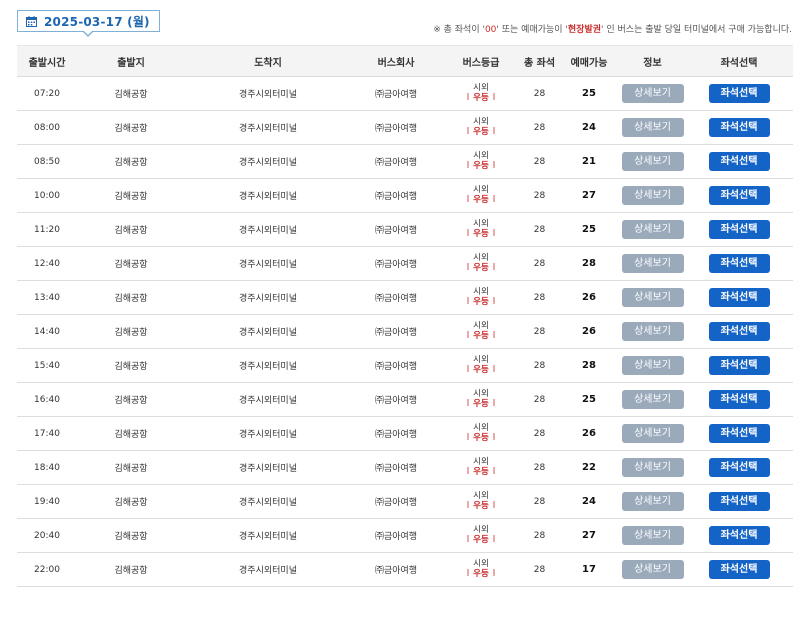 The height and width of the screenshot is (620, 811). Describe the element at coordinates (589, 93) in the screenshot. I see `available-seats: 25` at that location.